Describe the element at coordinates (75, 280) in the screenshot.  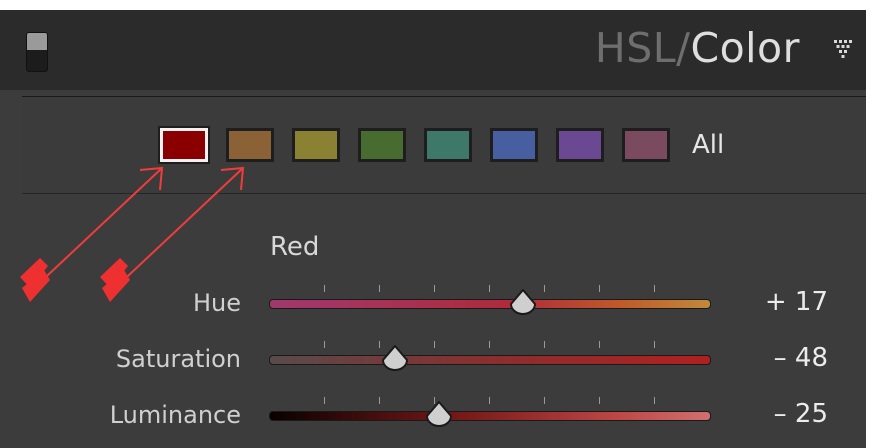
I see `annotation-arrow-fletching` at that location.